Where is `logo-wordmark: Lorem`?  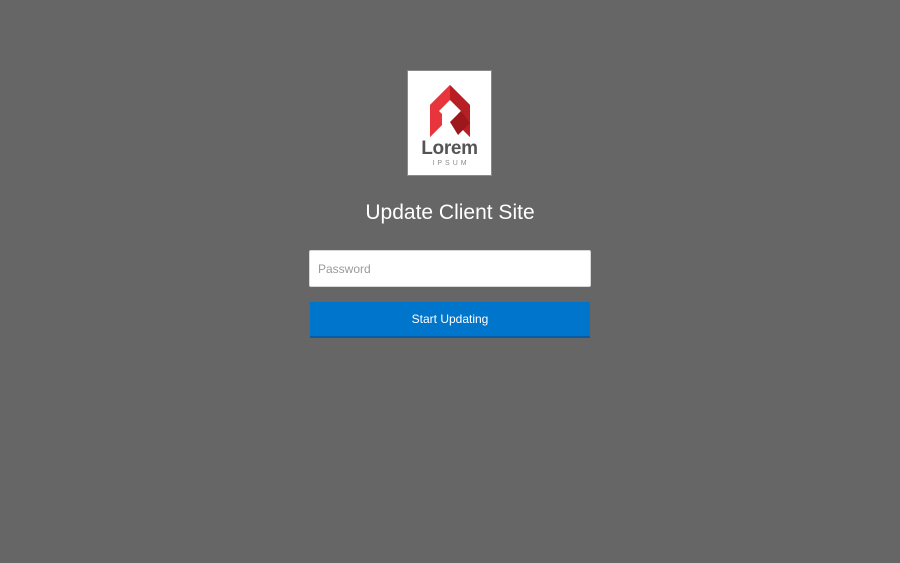 logo-wordmark: Lorem is located at coordinates (449, 148).